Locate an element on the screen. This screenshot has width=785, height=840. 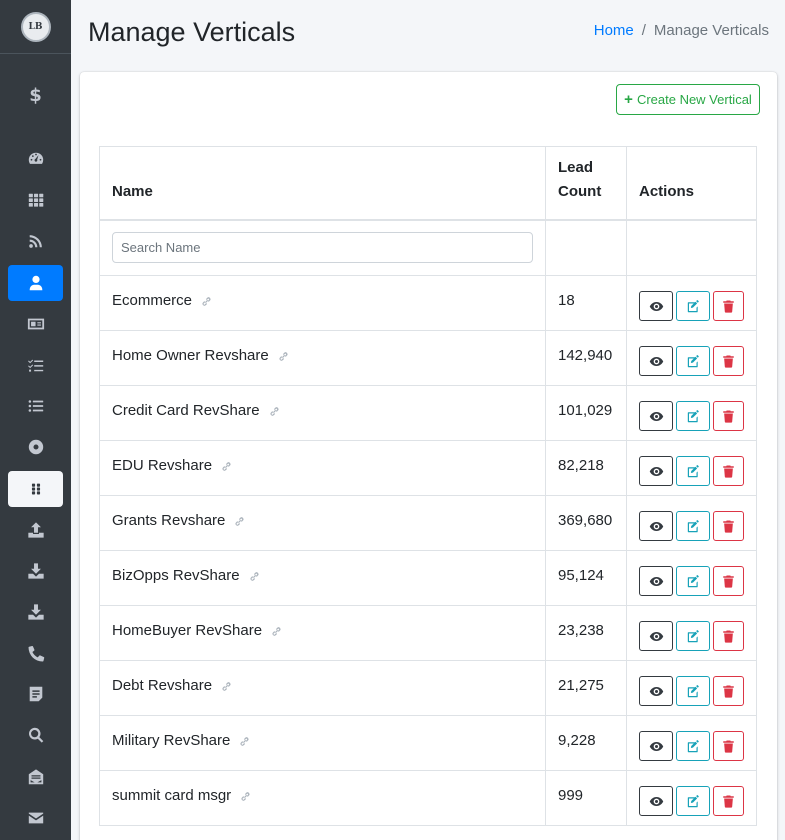
user-icon is located at coordinates (35, 283).